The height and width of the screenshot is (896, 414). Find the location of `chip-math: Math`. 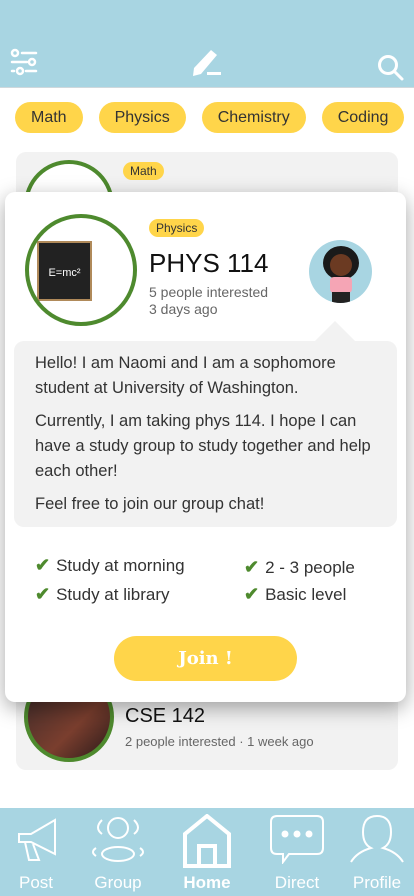

chip-math: Math is located at coordinates (49, 117).